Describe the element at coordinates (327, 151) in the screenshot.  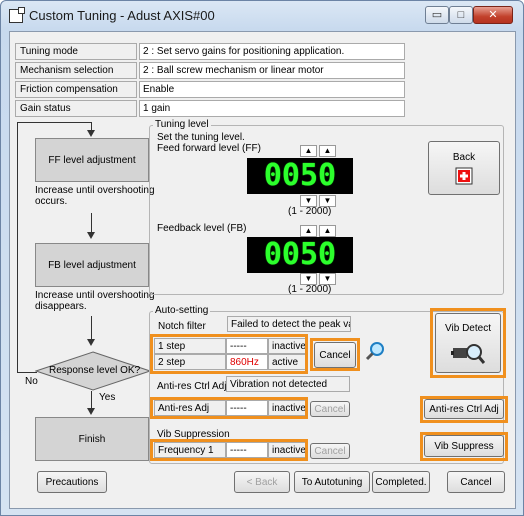
I see `ff-increase-fast-button: ▲` at that location.